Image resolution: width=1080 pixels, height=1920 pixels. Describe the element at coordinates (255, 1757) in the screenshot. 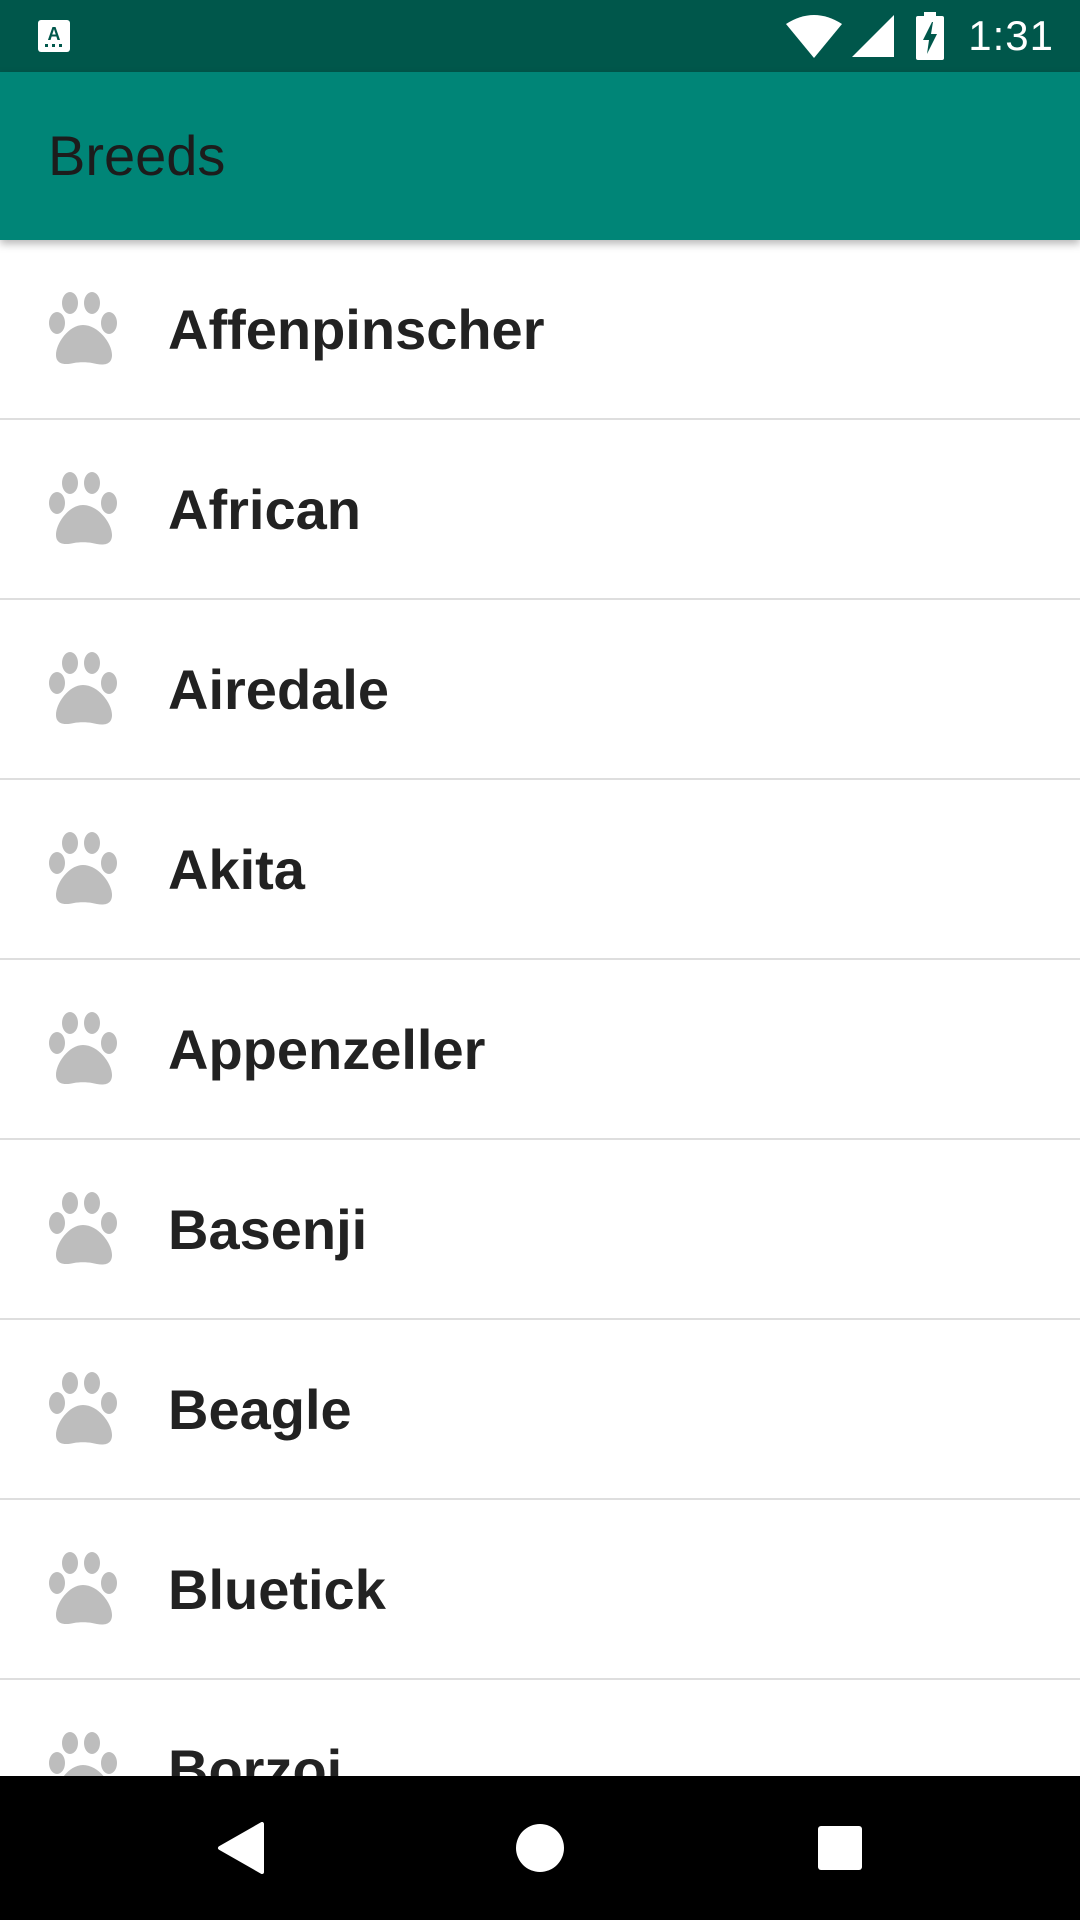

I see `breed-name: Borzoi` at that location.